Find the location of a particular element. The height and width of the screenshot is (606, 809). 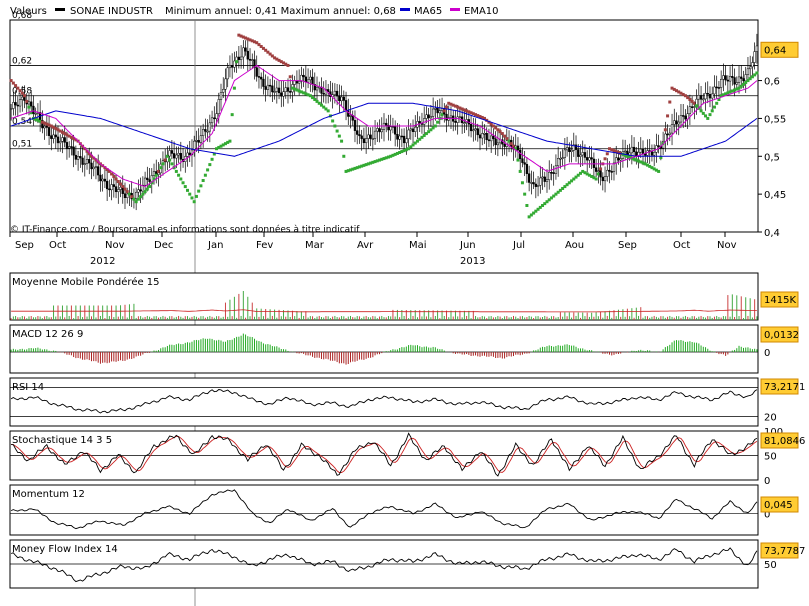

momentum-panel: Momentum 1200,045 is located at coordinates (404, 510).